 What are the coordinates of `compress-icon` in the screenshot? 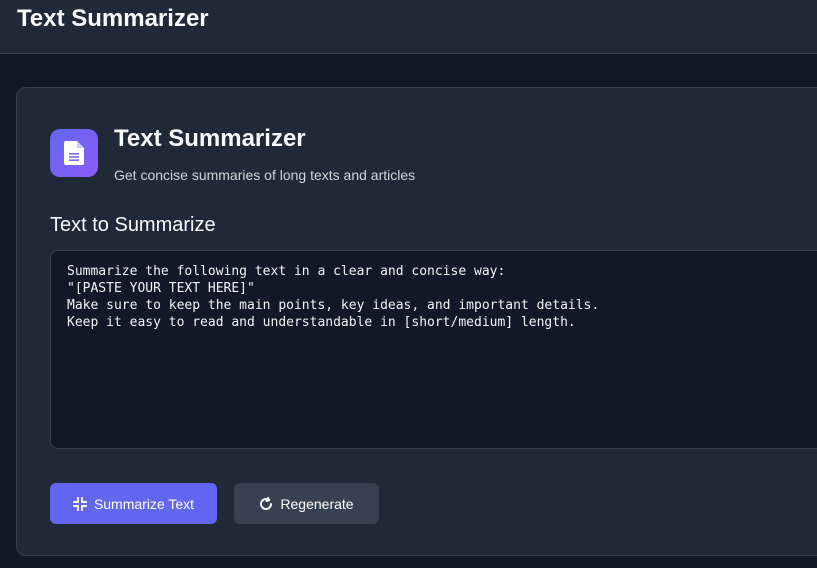 It's located at (79, 503).